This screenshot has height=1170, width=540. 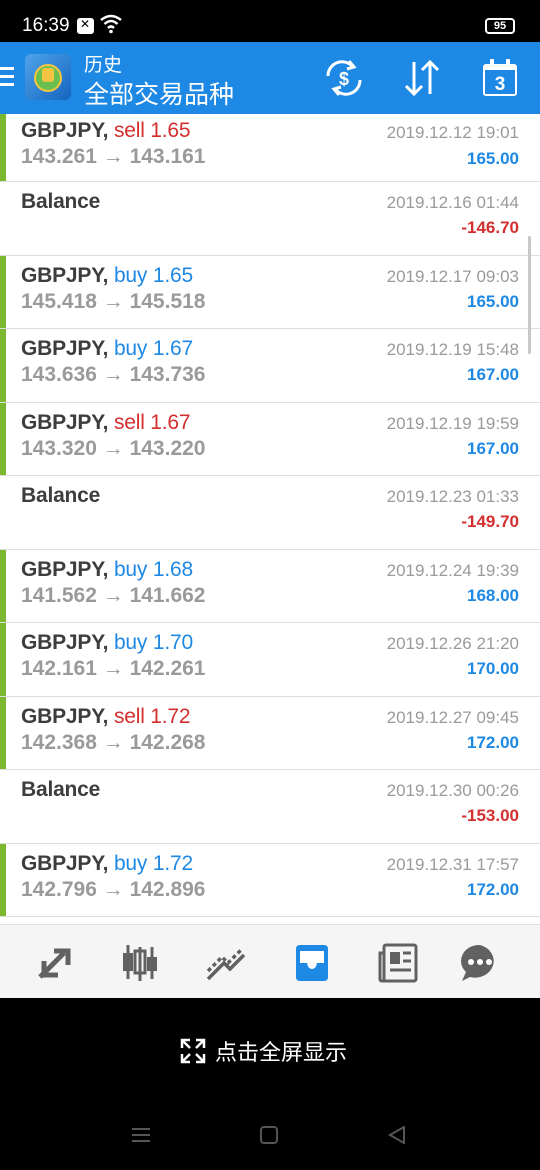 What do you see at coordinates (106, 716) in the screenshot?
I see `trade-title: GBPJPY, sell 1.72` at bounding box center [106, 716].